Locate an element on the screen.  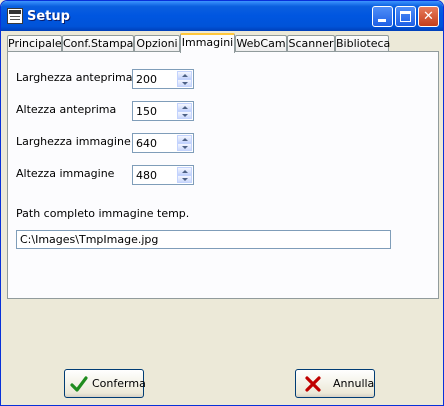
maximize-button is located at coordinates (405, 16).